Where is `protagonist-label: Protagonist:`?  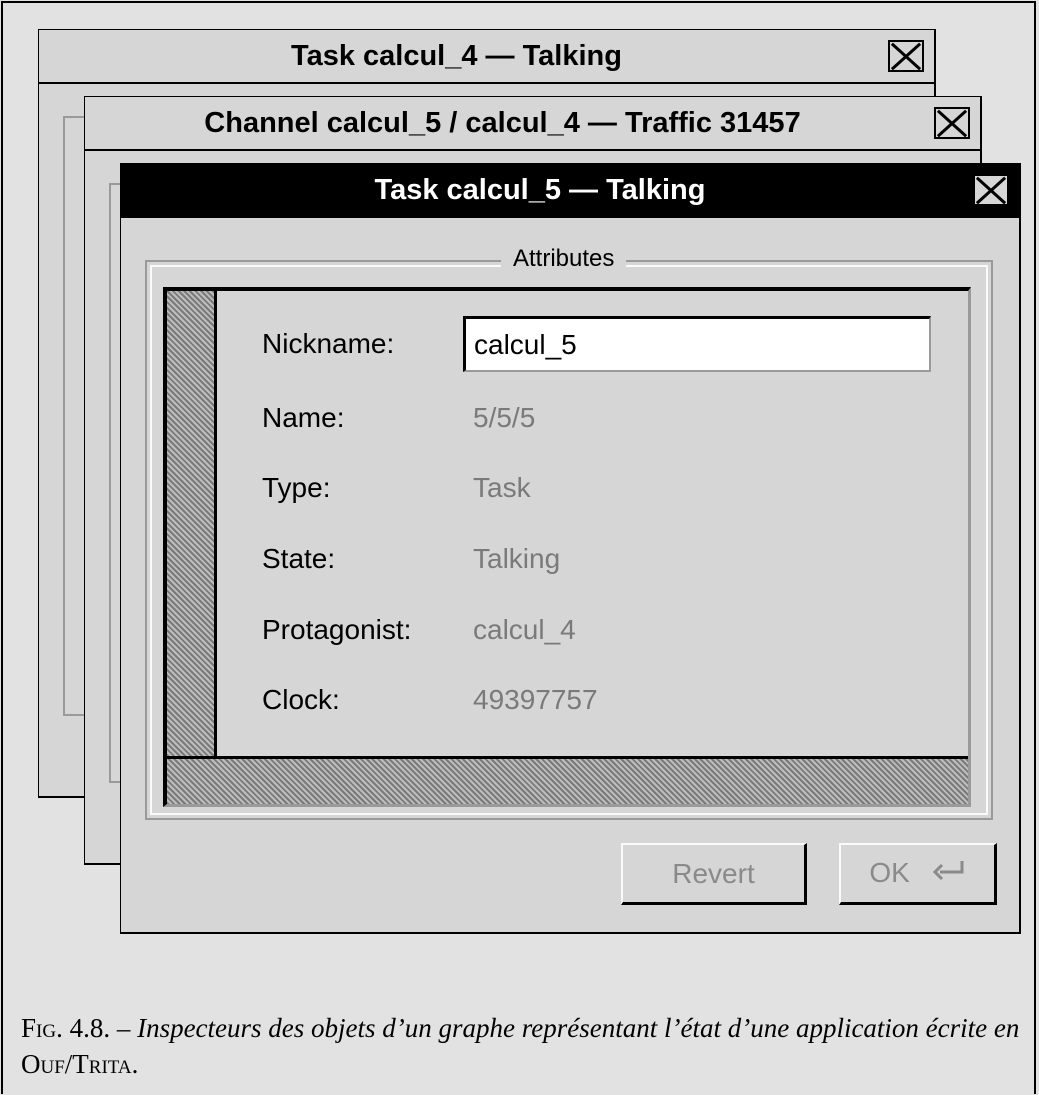
protagonist-label: Protagonist: is located at coordinates (337, 629).